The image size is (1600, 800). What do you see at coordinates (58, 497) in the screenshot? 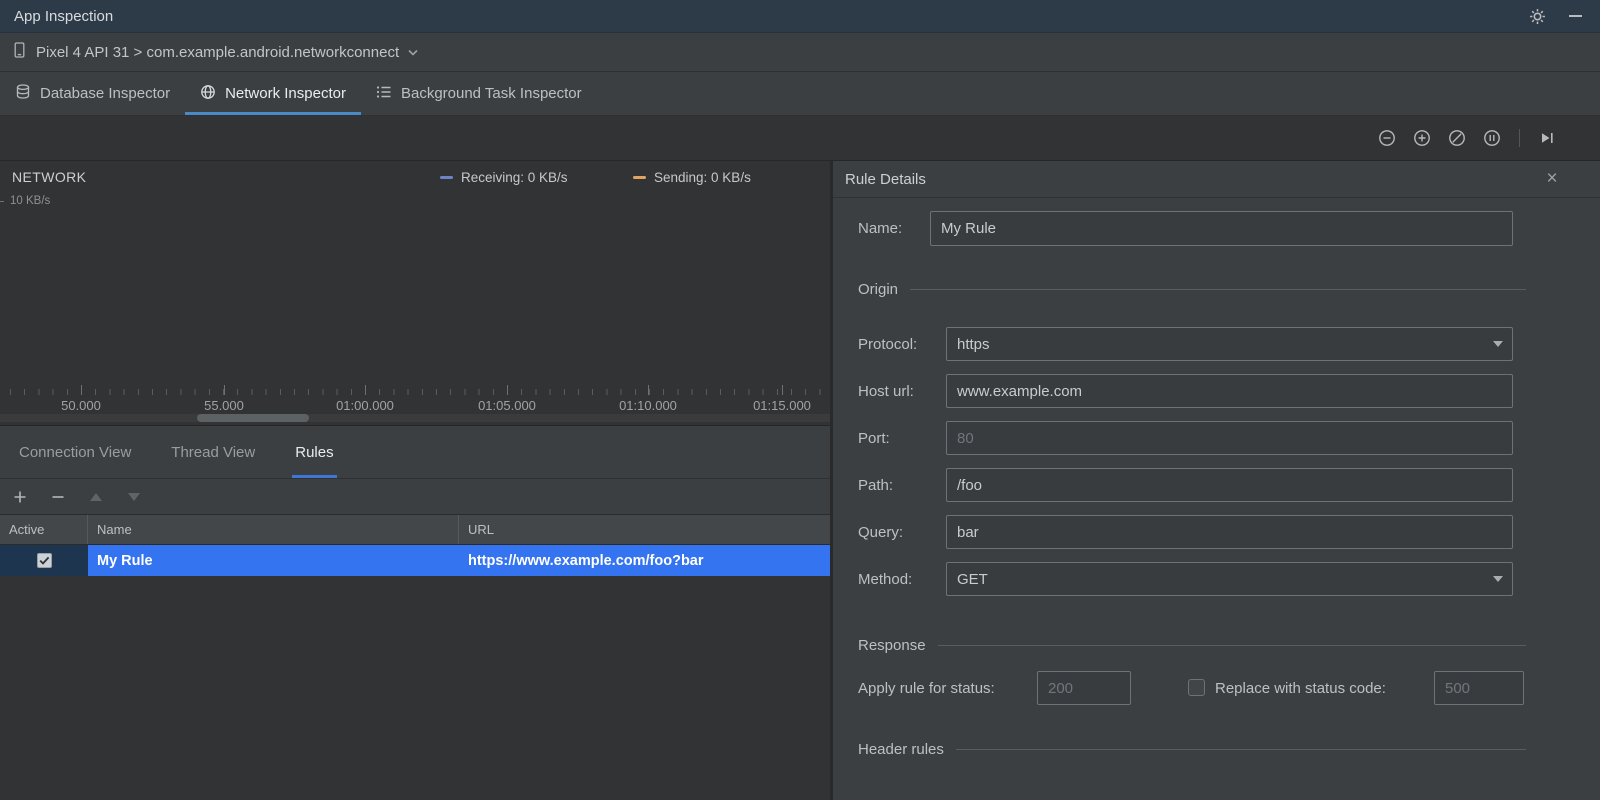
I see `remove-rule-icon` at bounding box center [58, 497].